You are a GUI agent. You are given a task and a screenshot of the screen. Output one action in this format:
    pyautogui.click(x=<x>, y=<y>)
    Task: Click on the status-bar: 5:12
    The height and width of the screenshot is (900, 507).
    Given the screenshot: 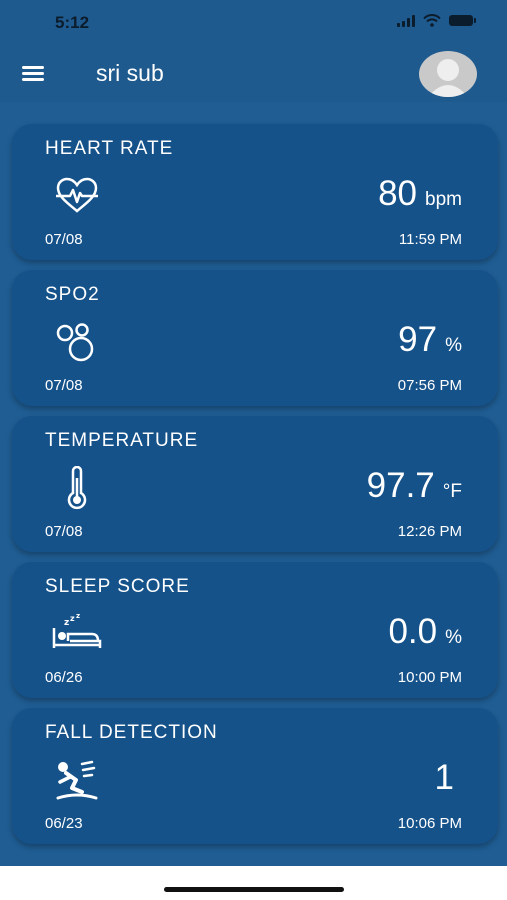 What is the action you would take?
    pyautogui.click(x=253, y=24)
    